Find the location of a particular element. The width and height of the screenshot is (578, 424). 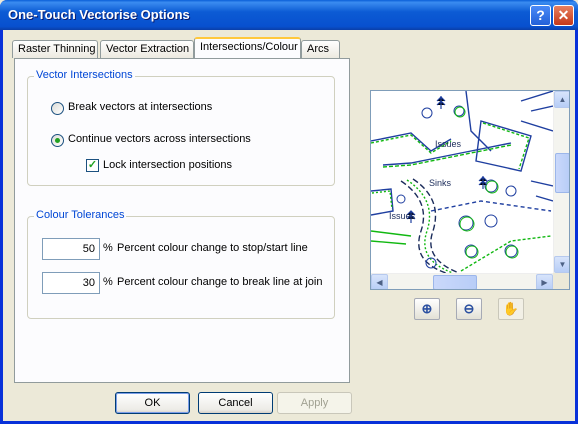

tab-intersections-colour: Intersections/Colour is located at coordinates (247, 47).